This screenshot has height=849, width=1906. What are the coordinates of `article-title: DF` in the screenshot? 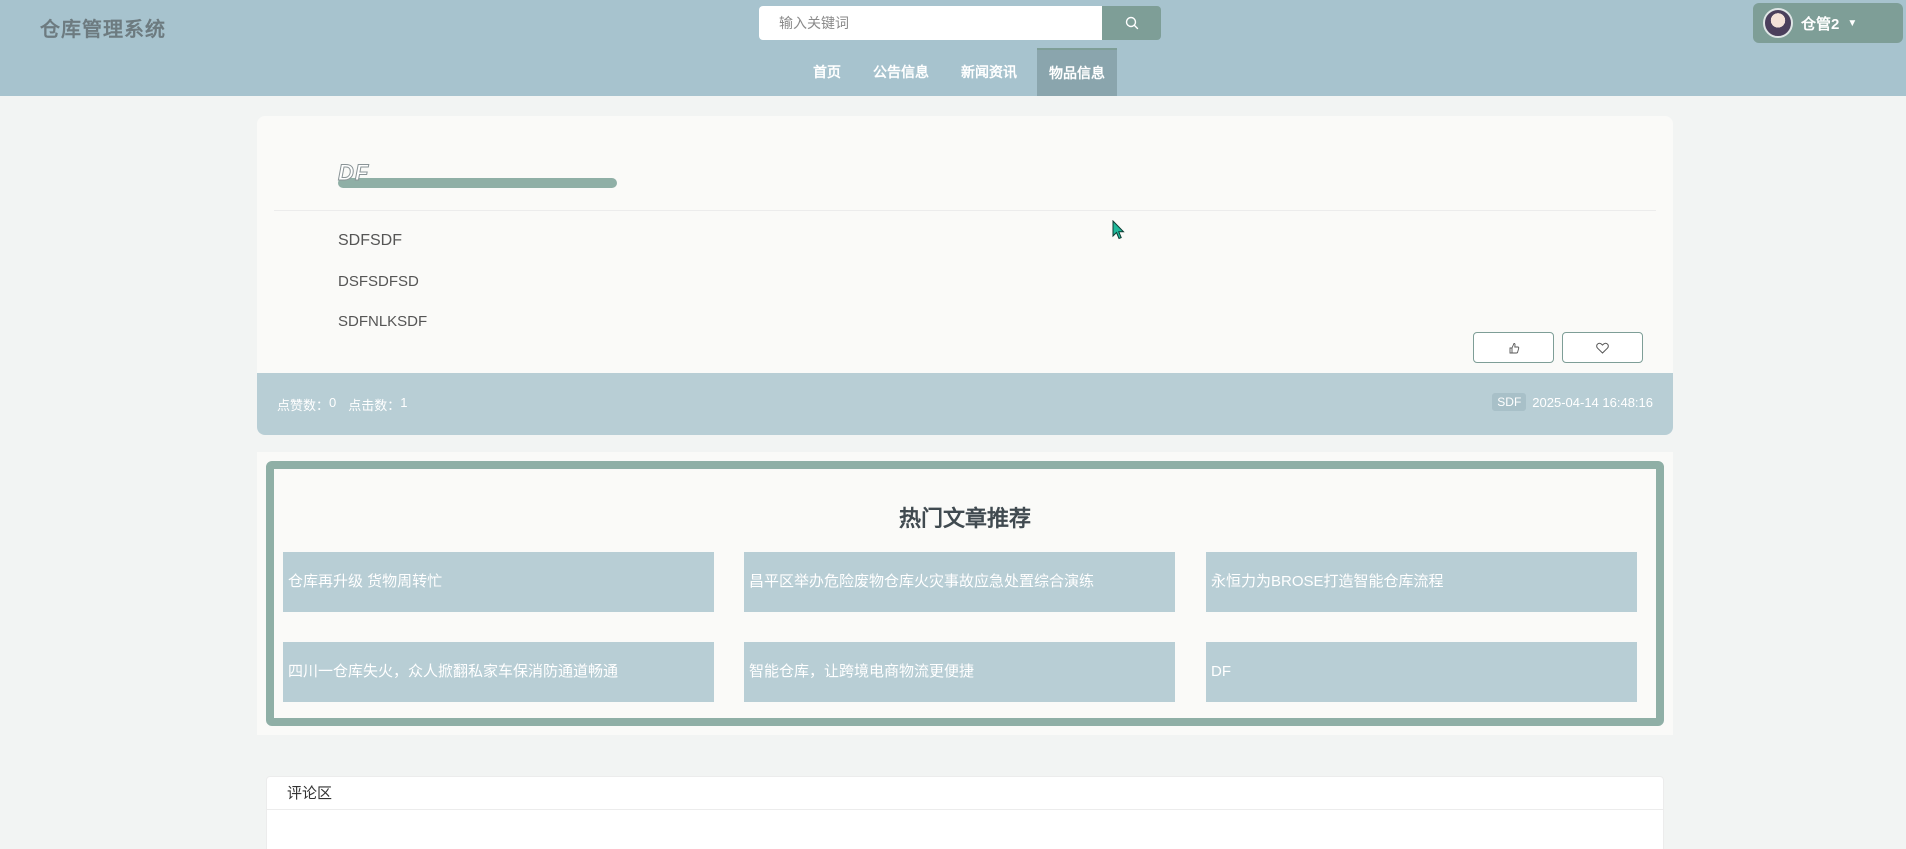 It's located at (353, 173).